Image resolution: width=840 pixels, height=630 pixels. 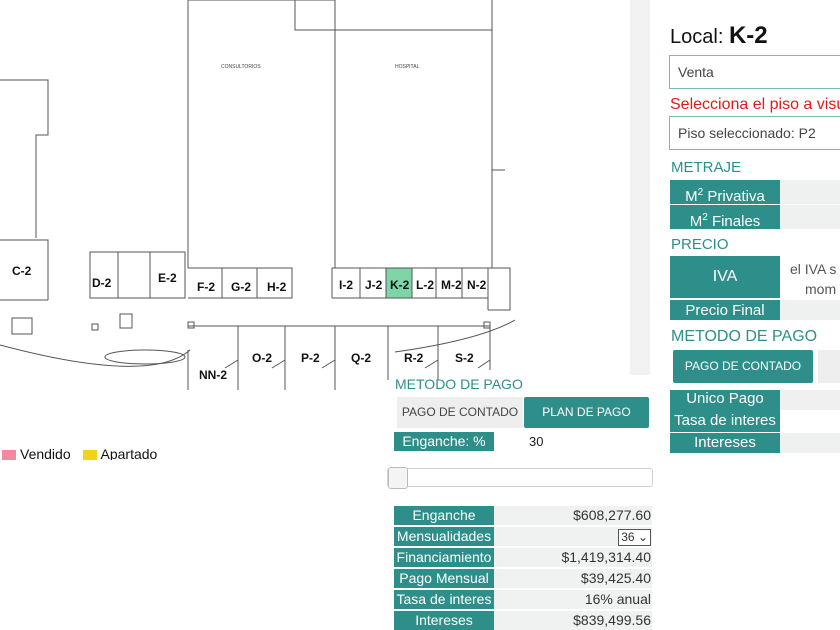 What do you see at coordinates (736, 196) in the screenshot?
I see `privativa-text: Privativa` at bounding box center [736, 196].